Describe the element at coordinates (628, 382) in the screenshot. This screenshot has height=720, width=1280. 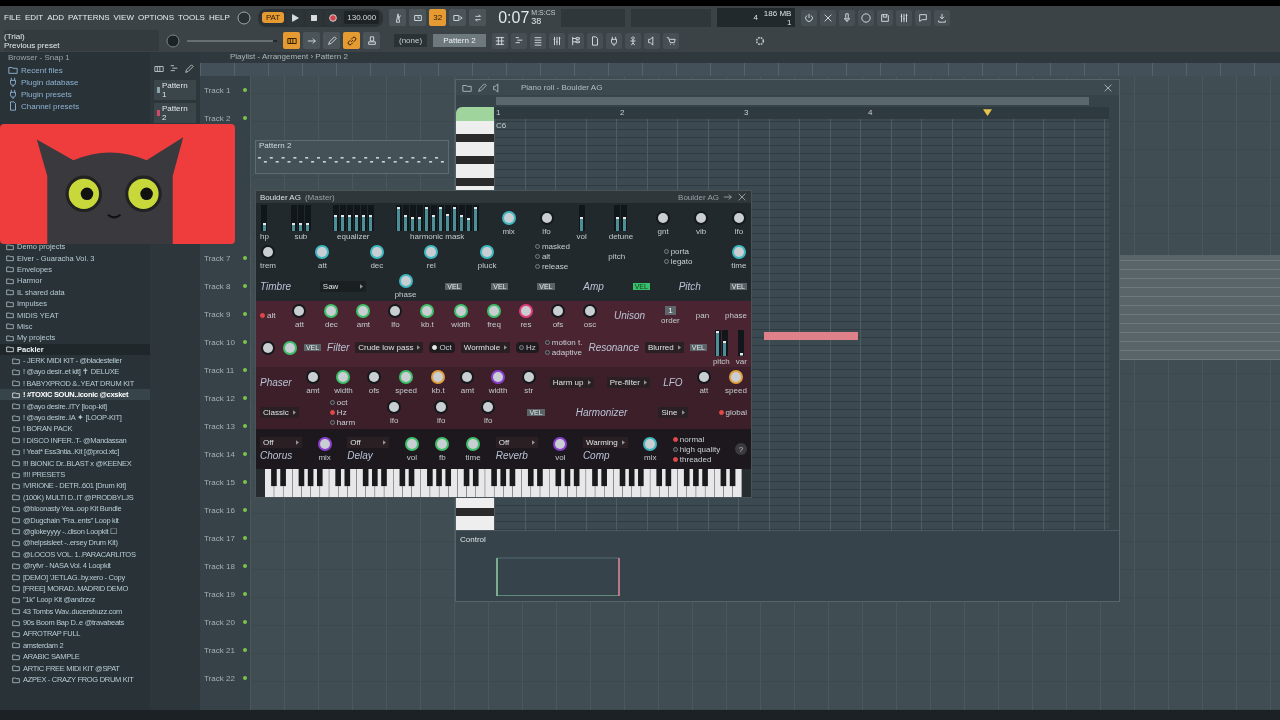
I see `dropdown: Pre-filter` at that location.